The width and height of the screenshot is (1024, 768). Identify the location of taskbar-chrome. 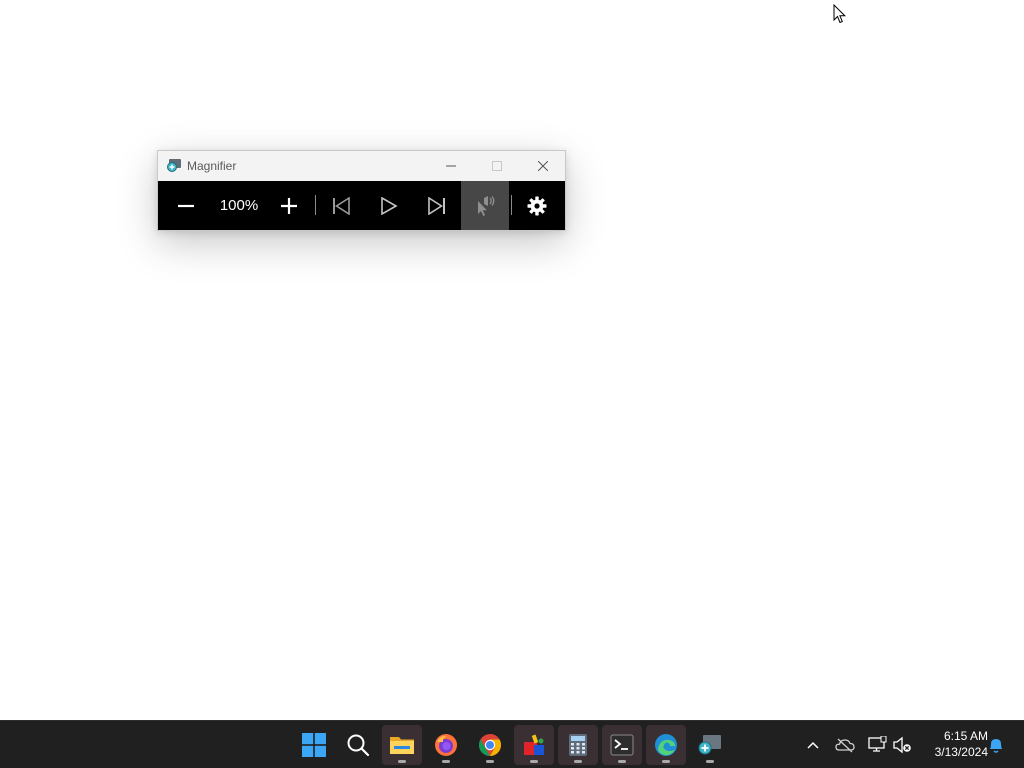
(490, 745).